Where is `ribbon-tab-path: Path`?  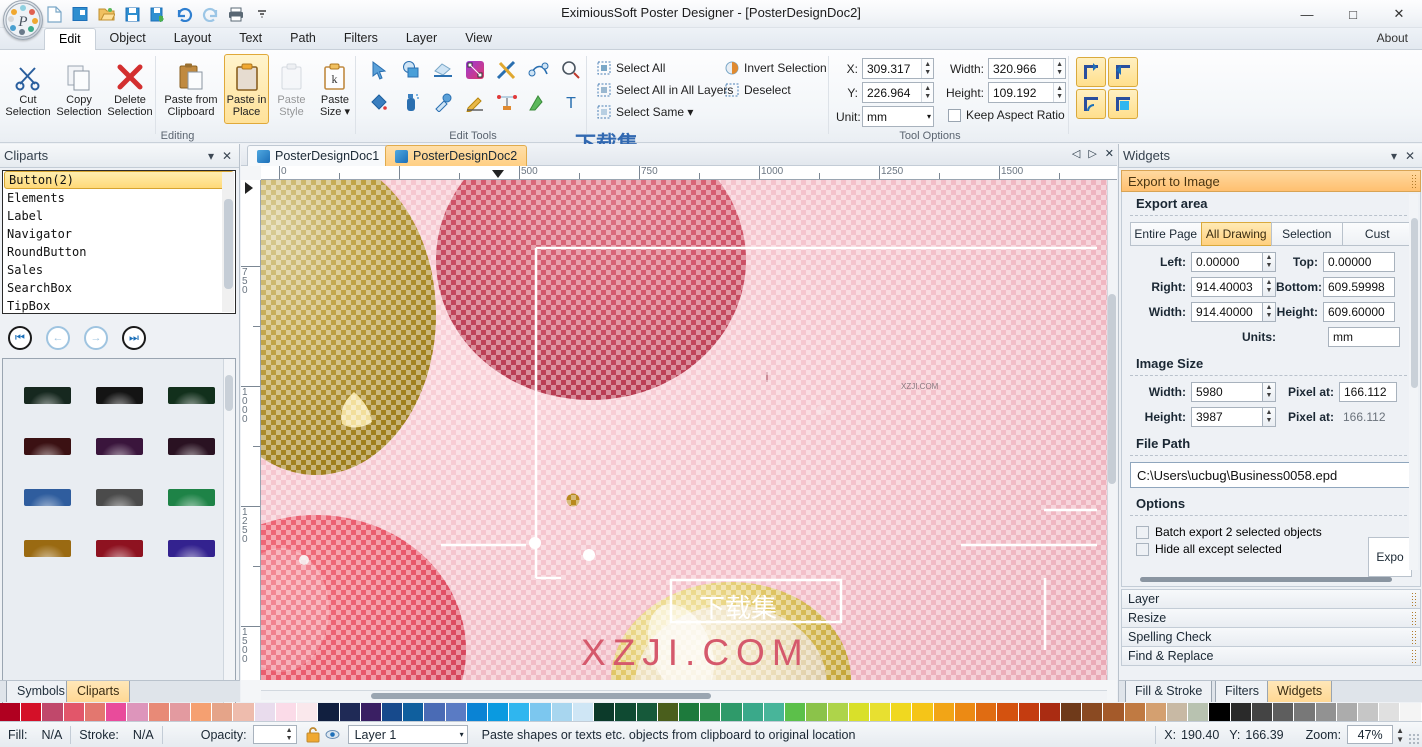 ribbon-tab-path: Path is located at coordinates (303, 39).